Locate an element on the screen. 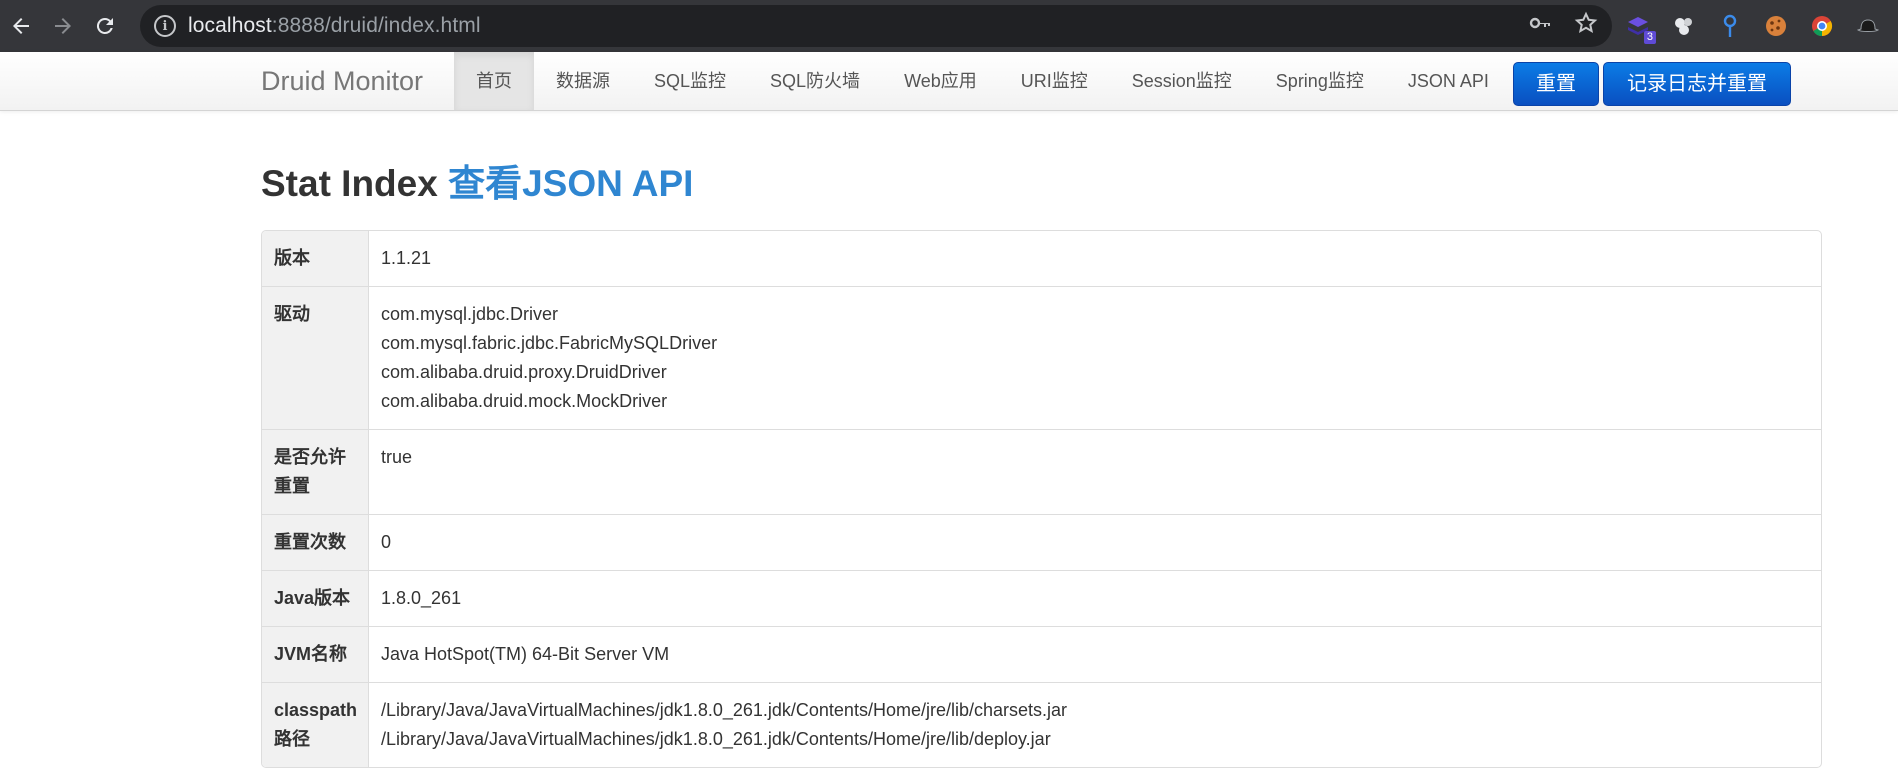 This screenshot has height=768, width=1898. driver-item: com.alibaba.druid.mock.MockDriver is located at coordinates (524, 401).